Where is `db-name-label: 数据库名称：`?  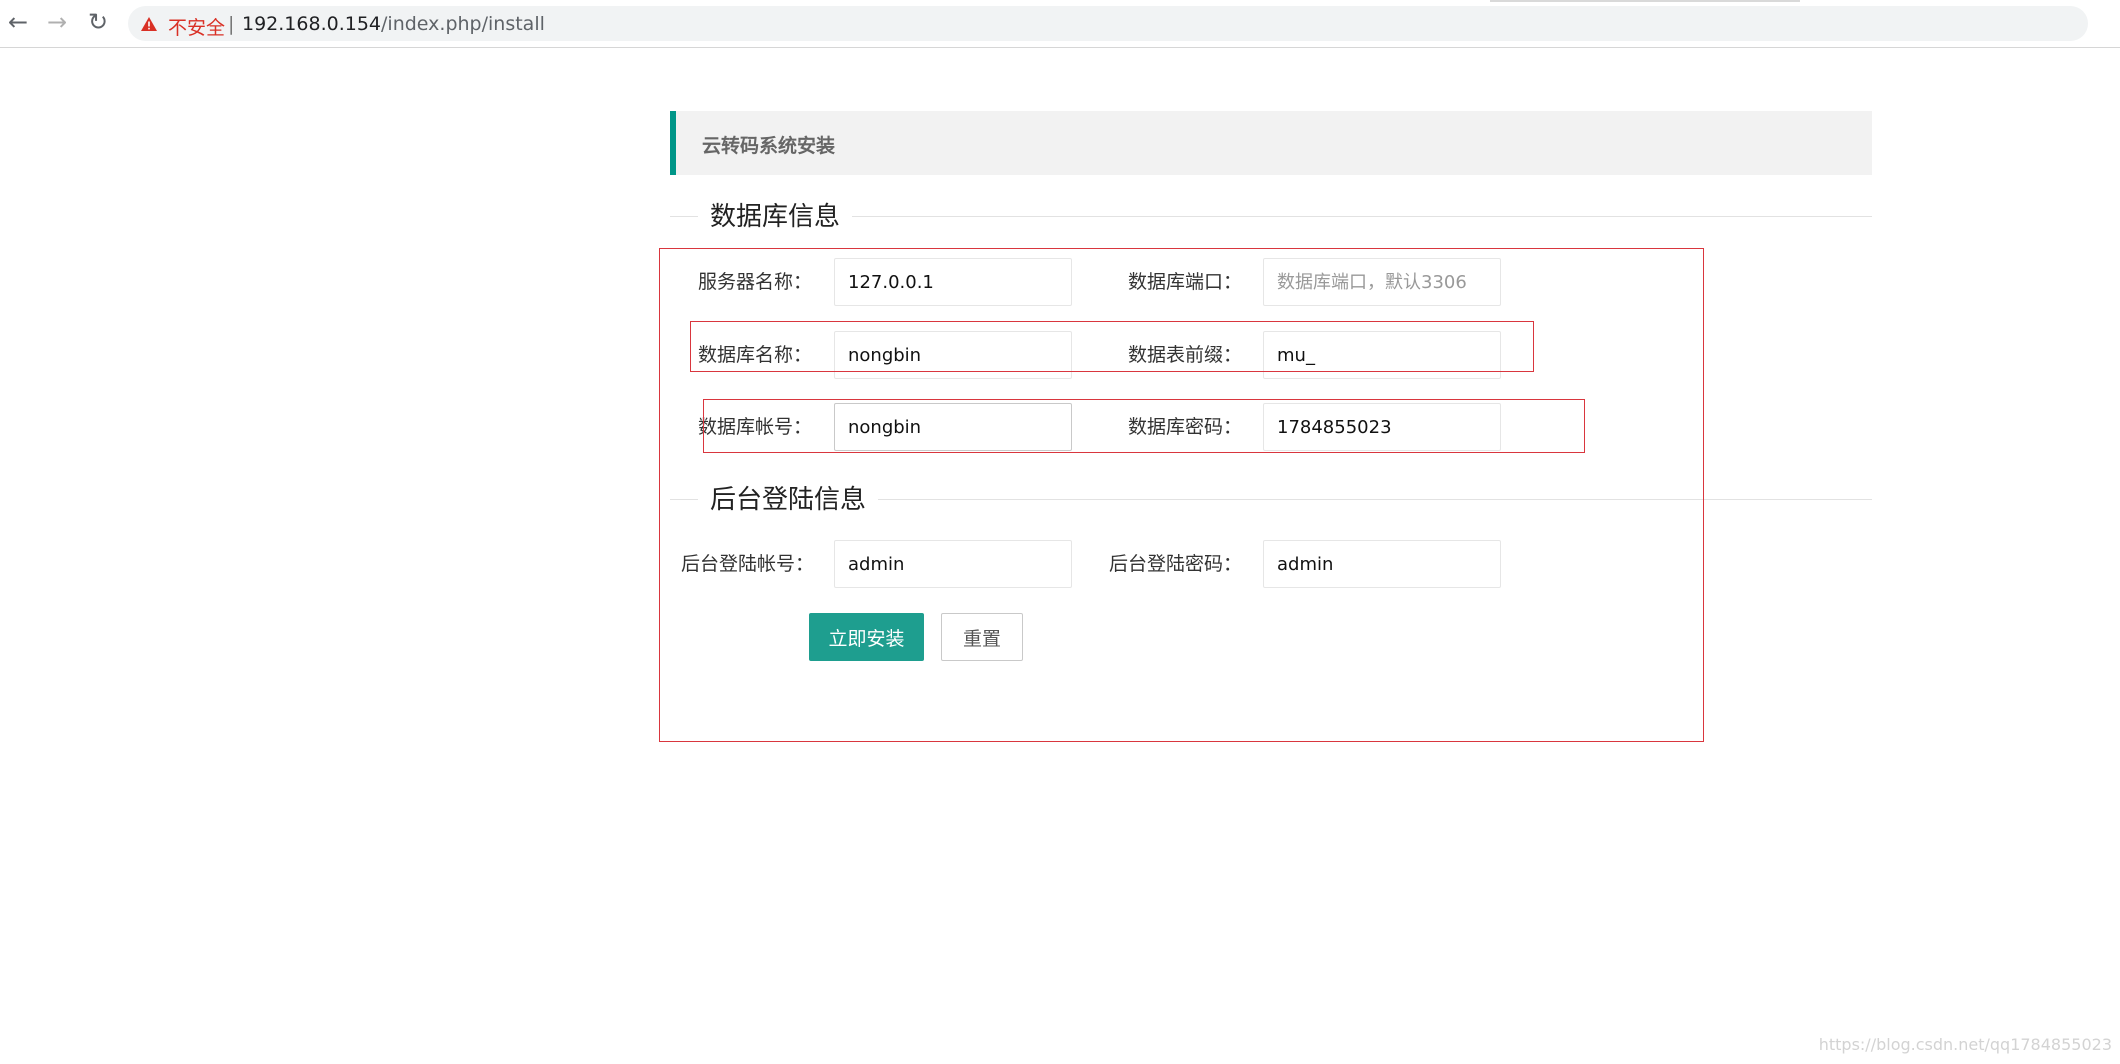
db-name-label: 数据库名称： is located at coordinates (754, 355).